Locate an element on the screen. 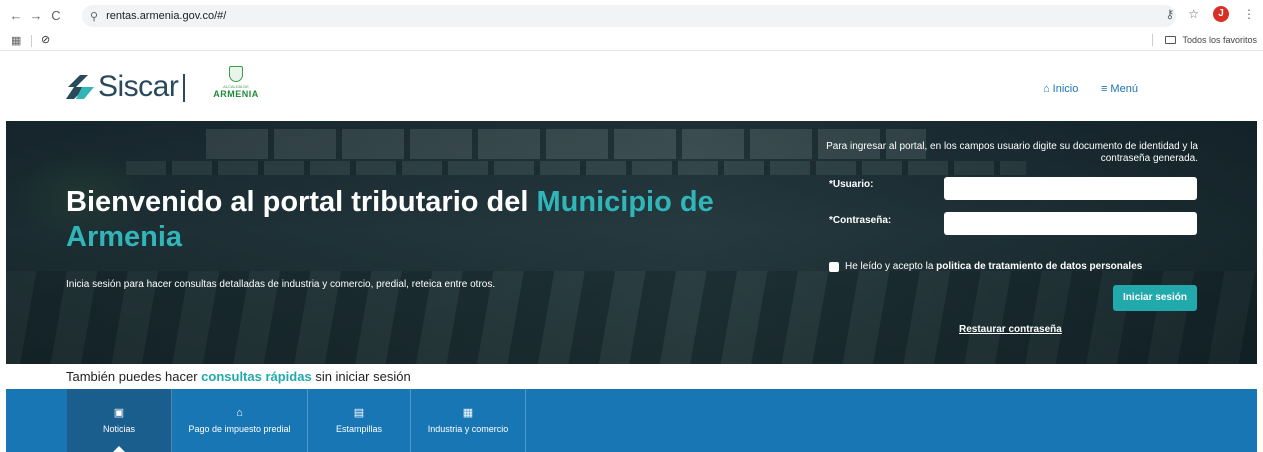 The width and height of the screenshot is (1263, 452). user-input is located at coordinates (1070, 188).